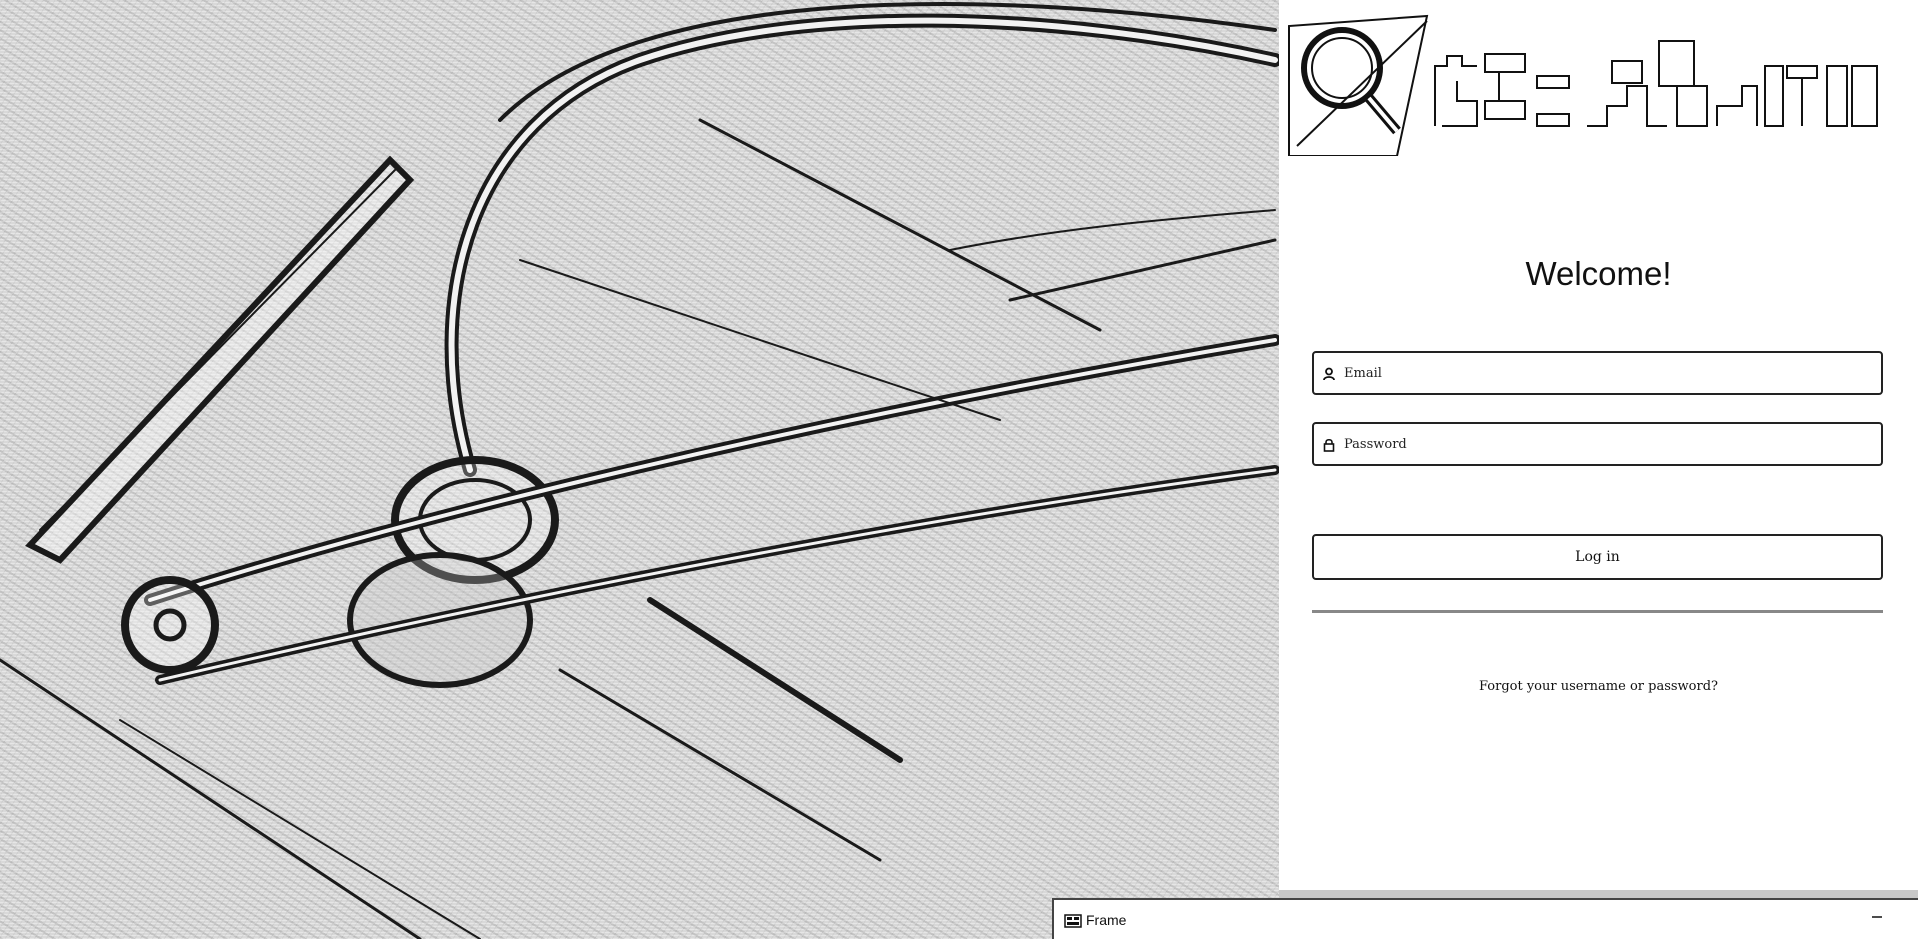 The width and height of the screenshot is (1918, 939). I want to click on email-field, so click(1597, 373).